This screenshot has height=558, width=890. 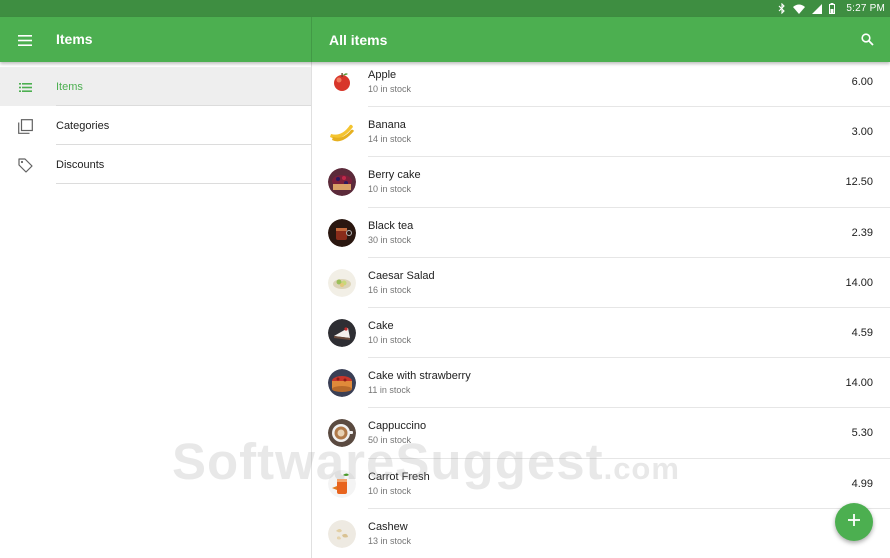 I want to click on sidebar-item-label: Items, so click(x=69, y=86).